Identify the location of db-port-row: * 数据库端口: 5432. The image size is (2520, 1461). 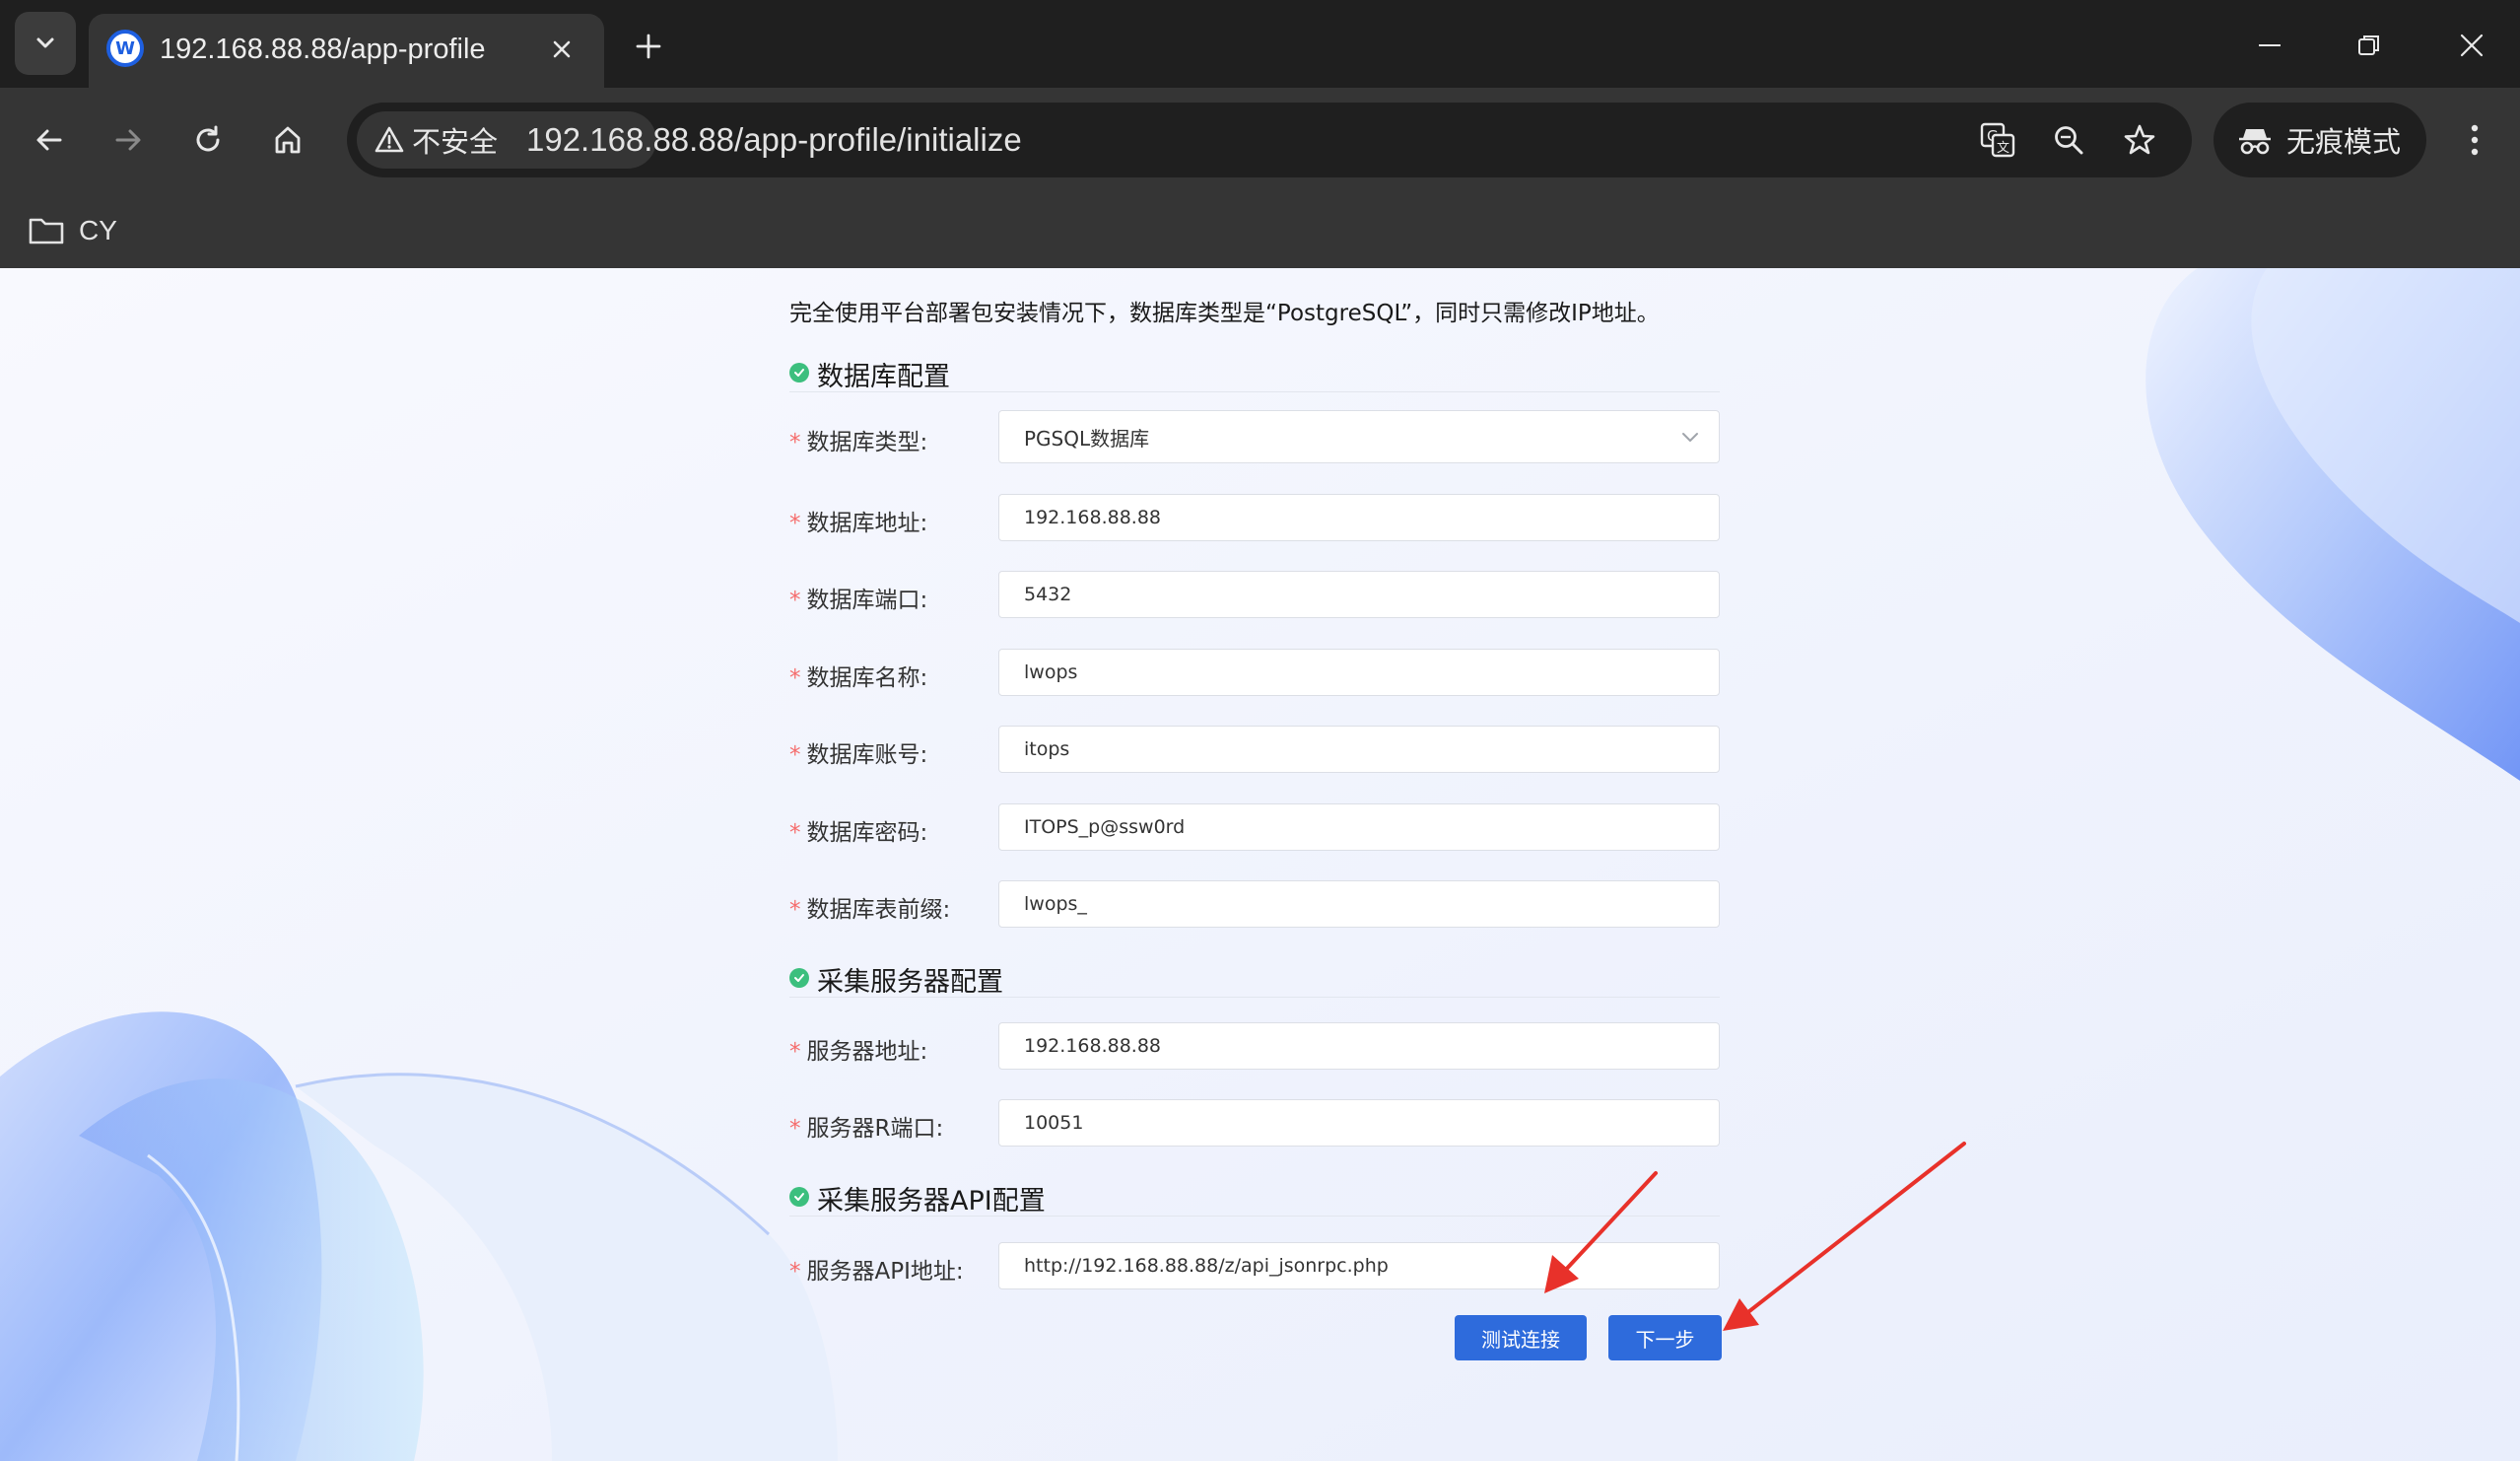
(1254, 595).